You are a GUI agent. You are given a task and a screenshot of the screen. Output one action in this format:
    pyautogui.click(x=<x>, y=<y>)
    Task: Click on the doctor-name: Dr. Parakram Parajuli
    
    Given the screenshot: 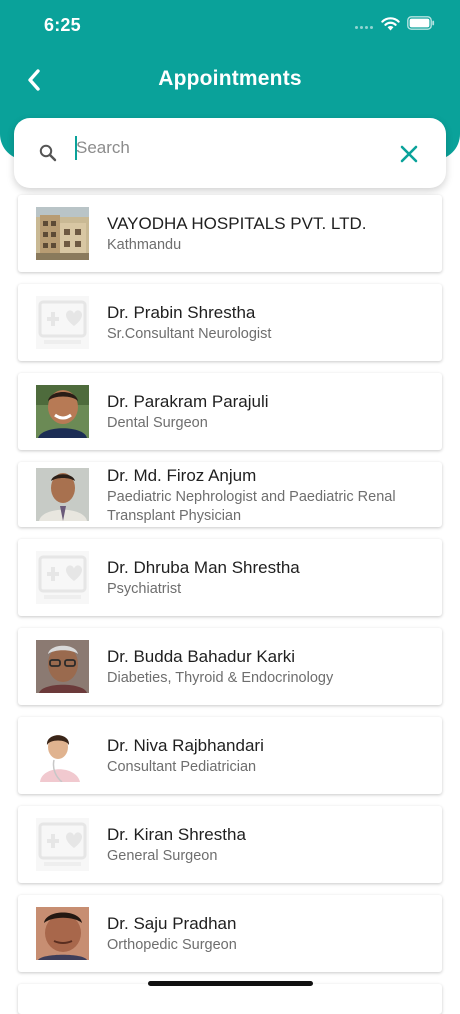 What is the action you would take?
    pyautogui.click(x=188, y=401)
    